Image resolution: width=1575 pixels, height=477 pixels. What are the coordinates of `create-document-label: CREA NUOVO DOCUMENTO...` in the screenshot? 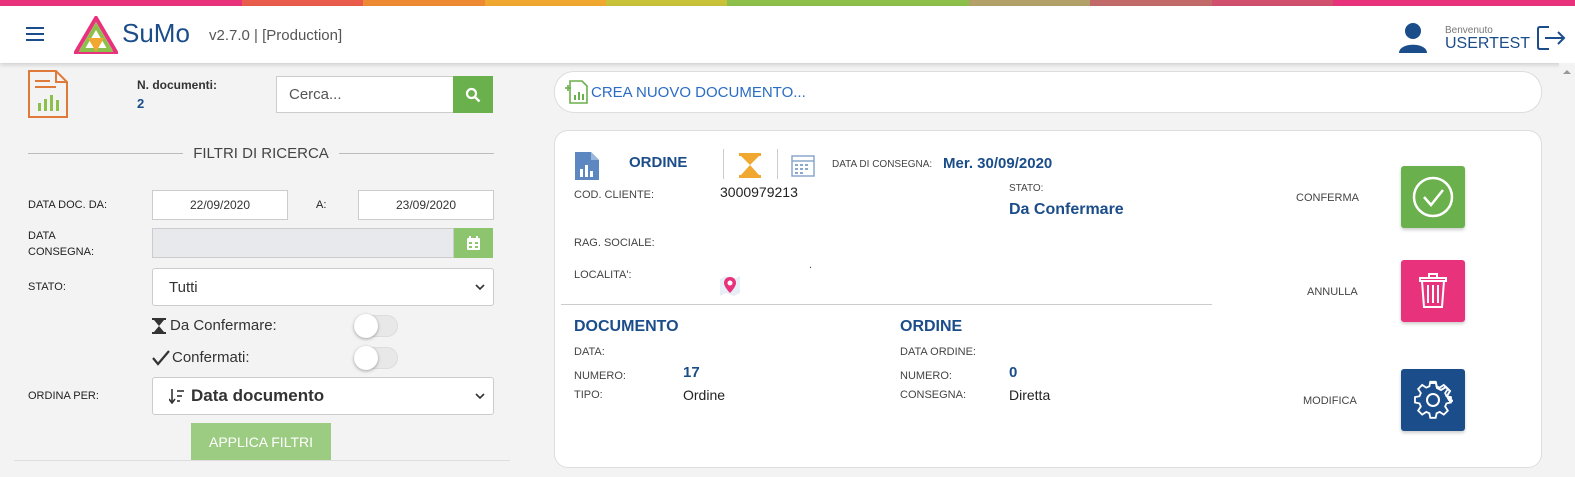 It's located at (698, 92).